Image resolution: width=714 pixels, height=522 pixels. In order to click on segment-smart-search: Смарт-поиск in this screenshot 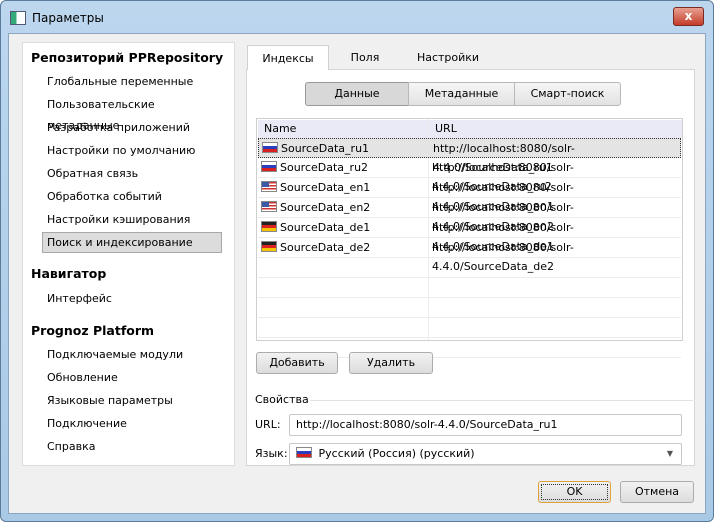, I will do `click(567, 94)`.